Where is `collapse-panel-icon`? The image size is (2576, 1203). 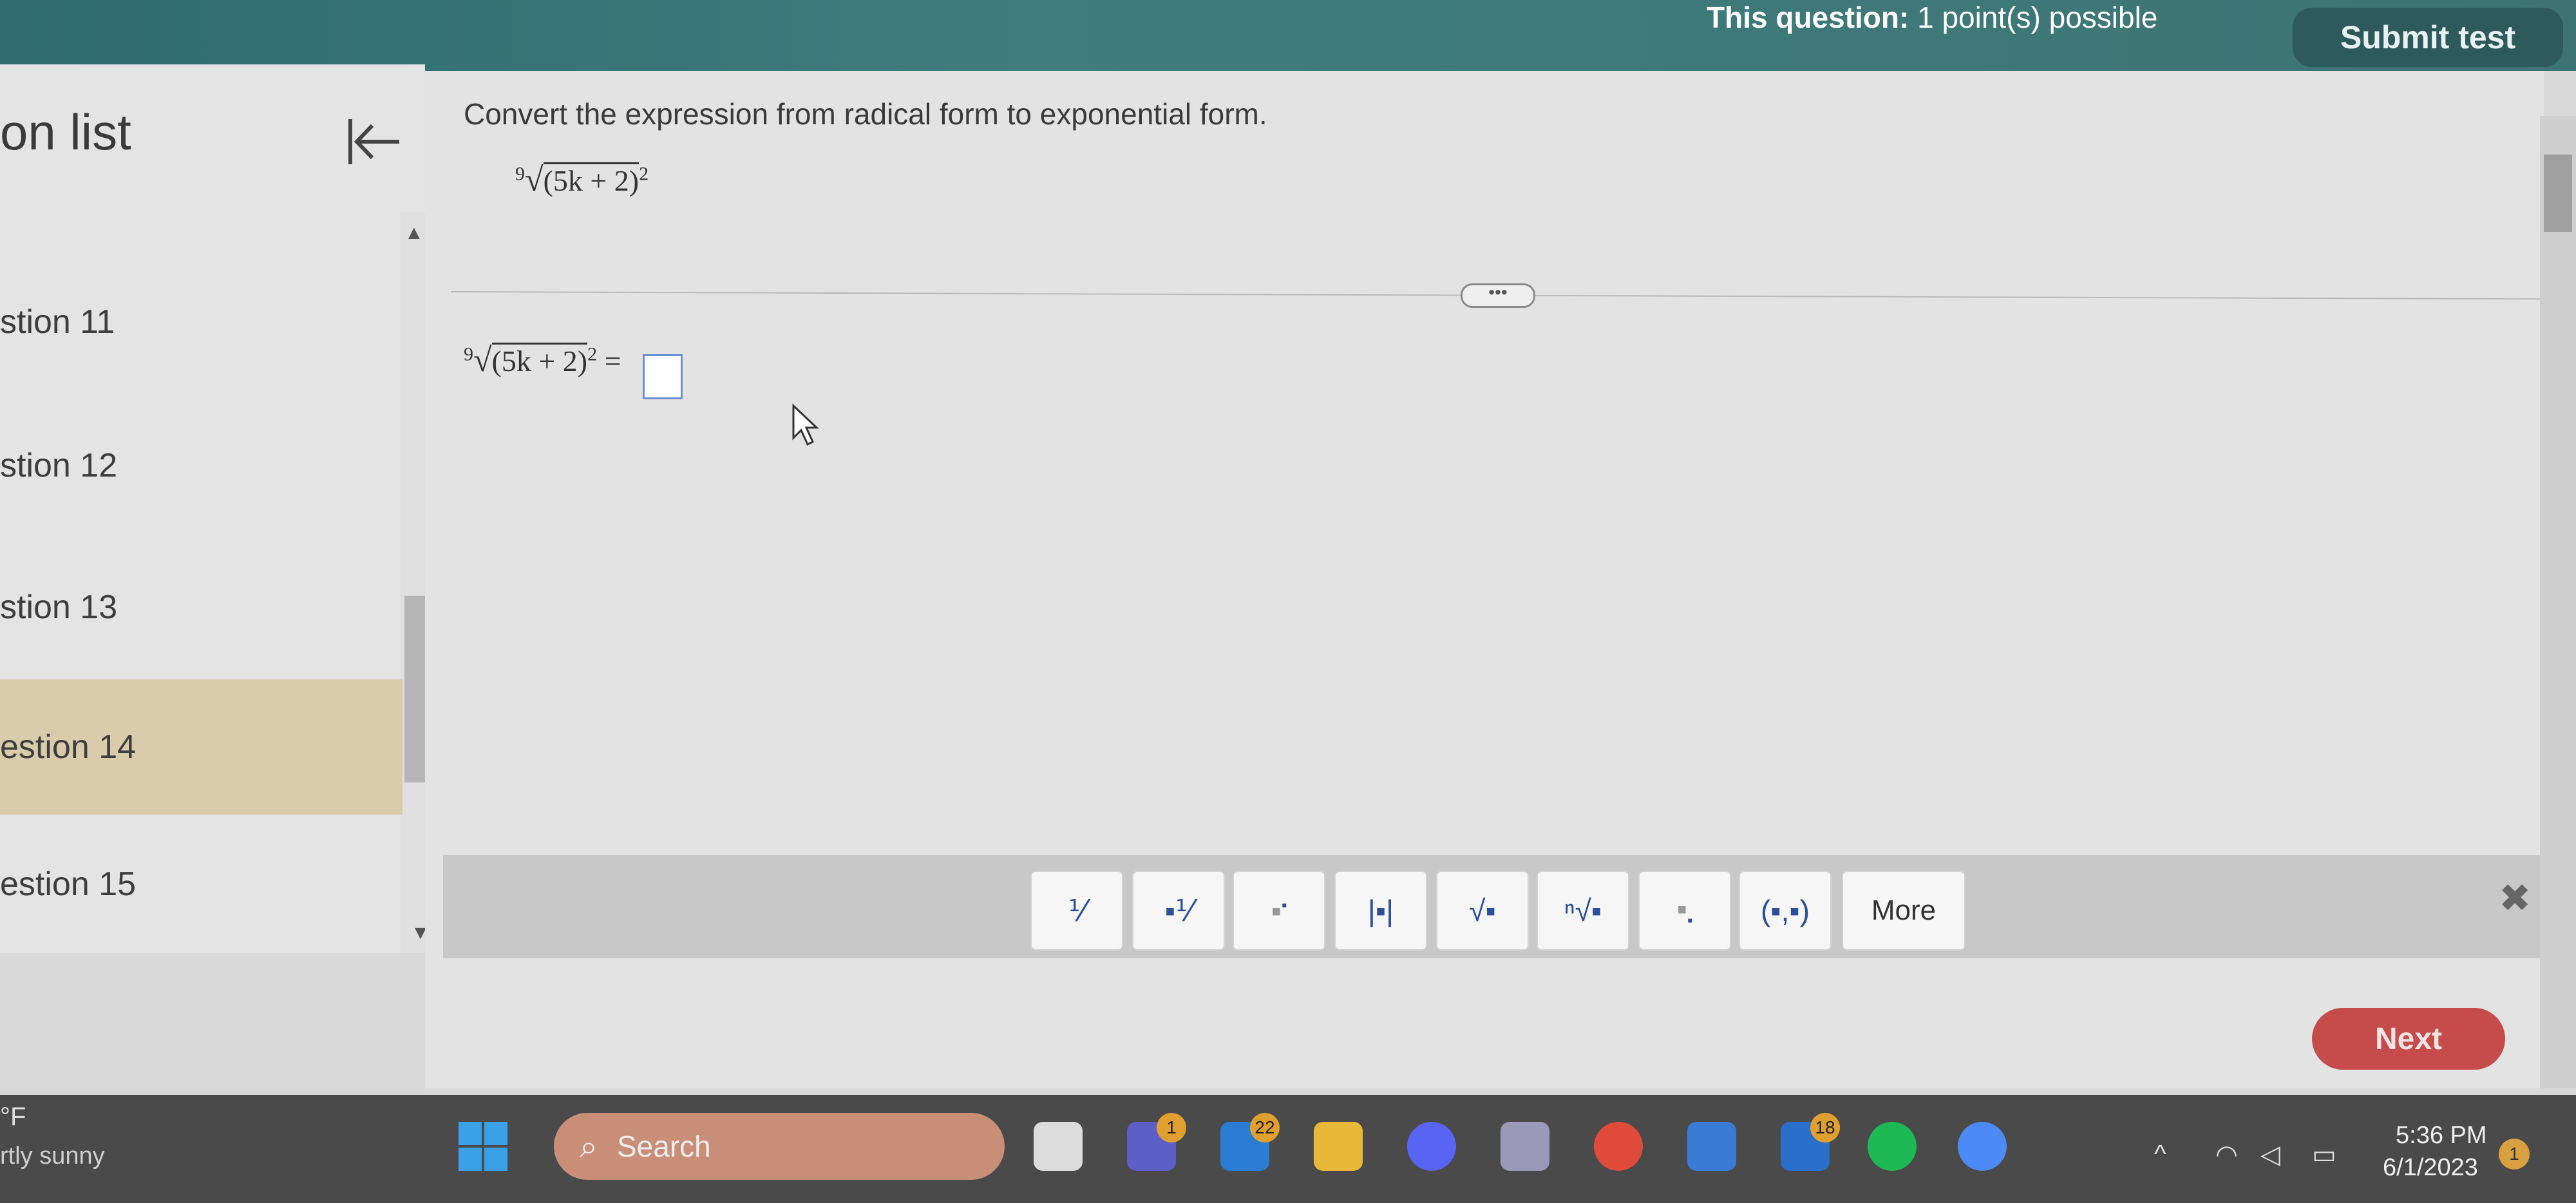
collapse-panel-icon is located at coordinates (373, 142).